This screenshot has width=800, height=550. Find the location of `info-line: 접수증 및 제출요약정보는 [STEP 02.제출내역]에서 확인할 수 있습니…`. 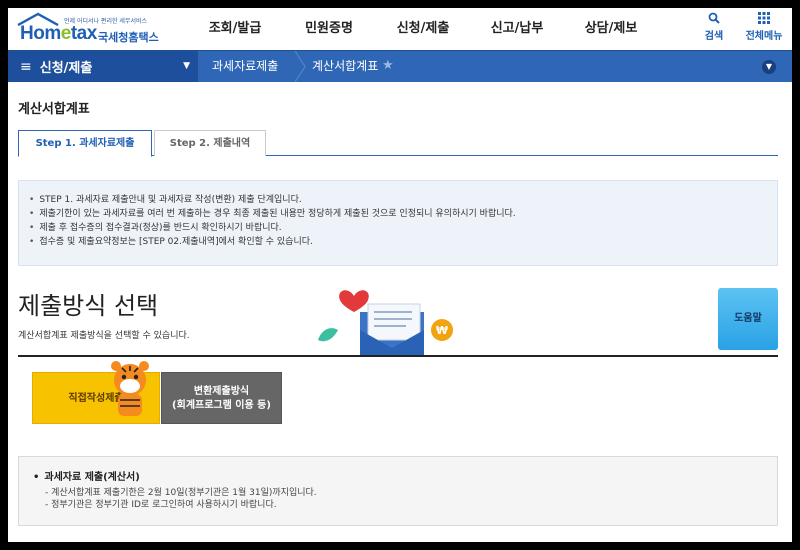

info-line: 접수증 및 제출요약정보는 [STEP 02.제출내역]에서 확인할 수 있습니… is located at coordinates (403, 242).